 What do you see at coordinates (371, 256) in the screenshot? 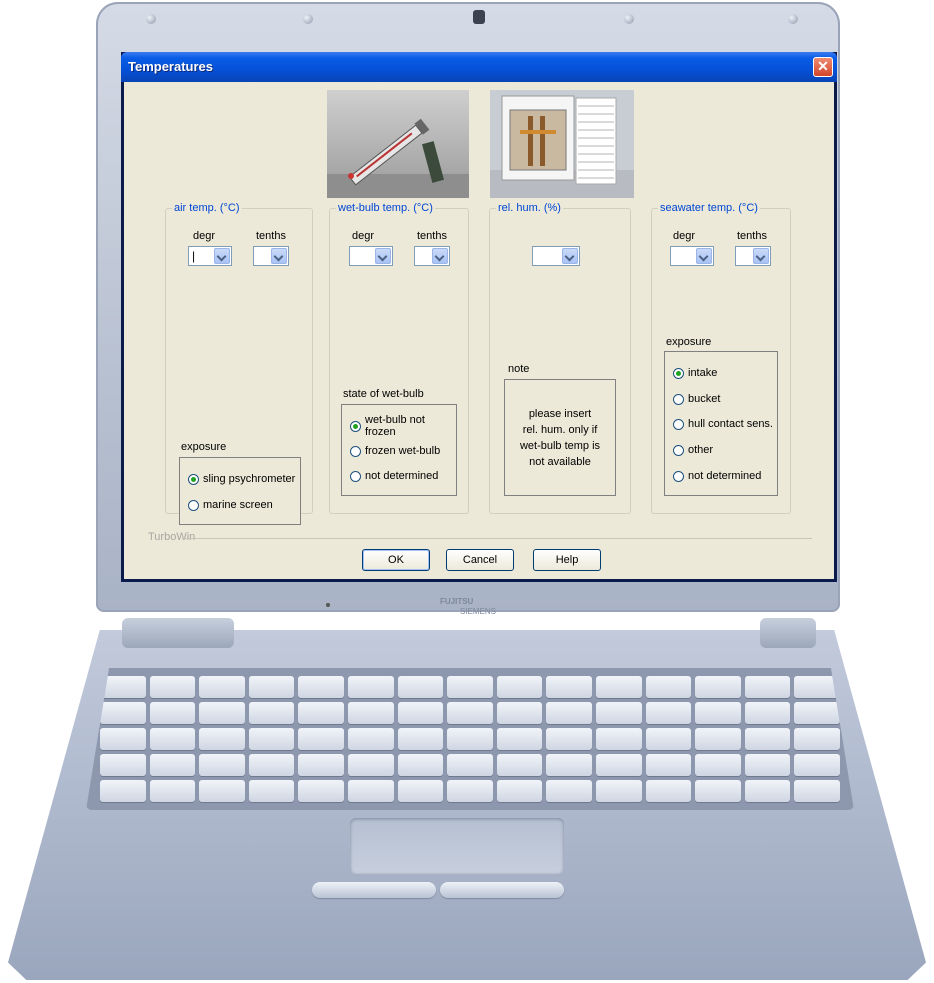
I see `wetbulb-degr-select` at bounding box center [371, 256].